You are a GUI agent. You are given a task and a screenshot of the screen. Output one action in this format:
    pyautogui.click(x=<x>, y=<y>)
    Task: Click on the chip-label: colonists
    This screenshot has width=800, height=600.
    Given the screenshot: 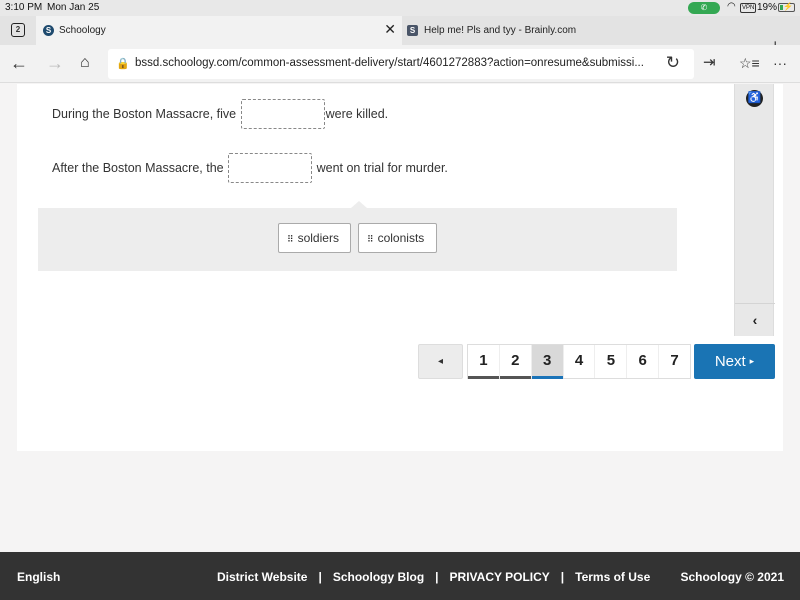 What is the action you would take?
    pyautogui.click(x=401, y=238)
    